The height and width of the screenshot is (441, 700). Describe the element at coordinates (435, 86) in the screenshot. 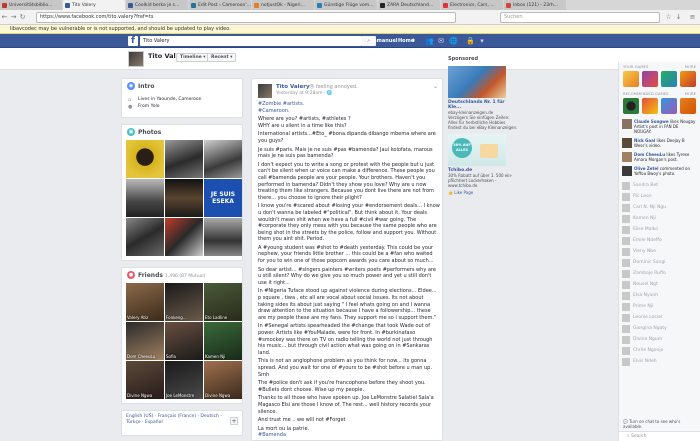

I see `post-options-chevron-icon: ⌄` at that location.